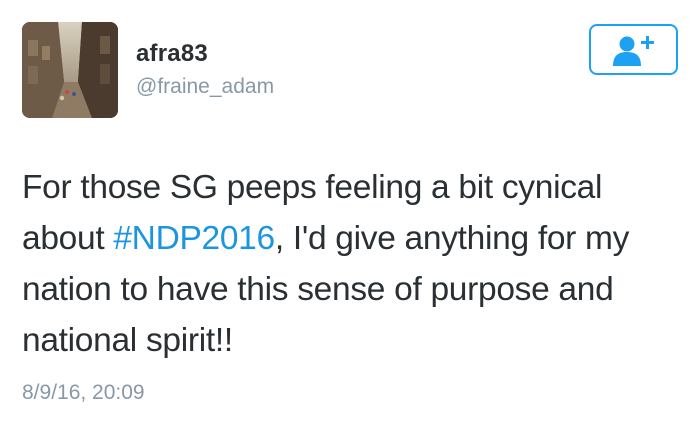 The image size is (700, 426). I want to click on display-name: afra83, so click(172, 54).